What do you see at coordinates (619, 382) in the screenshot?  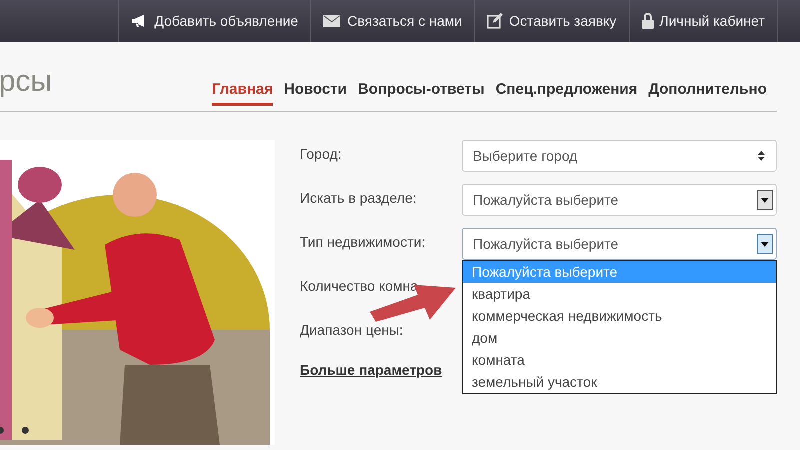 I see `dropdown-option: земельный участок` at bounding box center [619, 382].